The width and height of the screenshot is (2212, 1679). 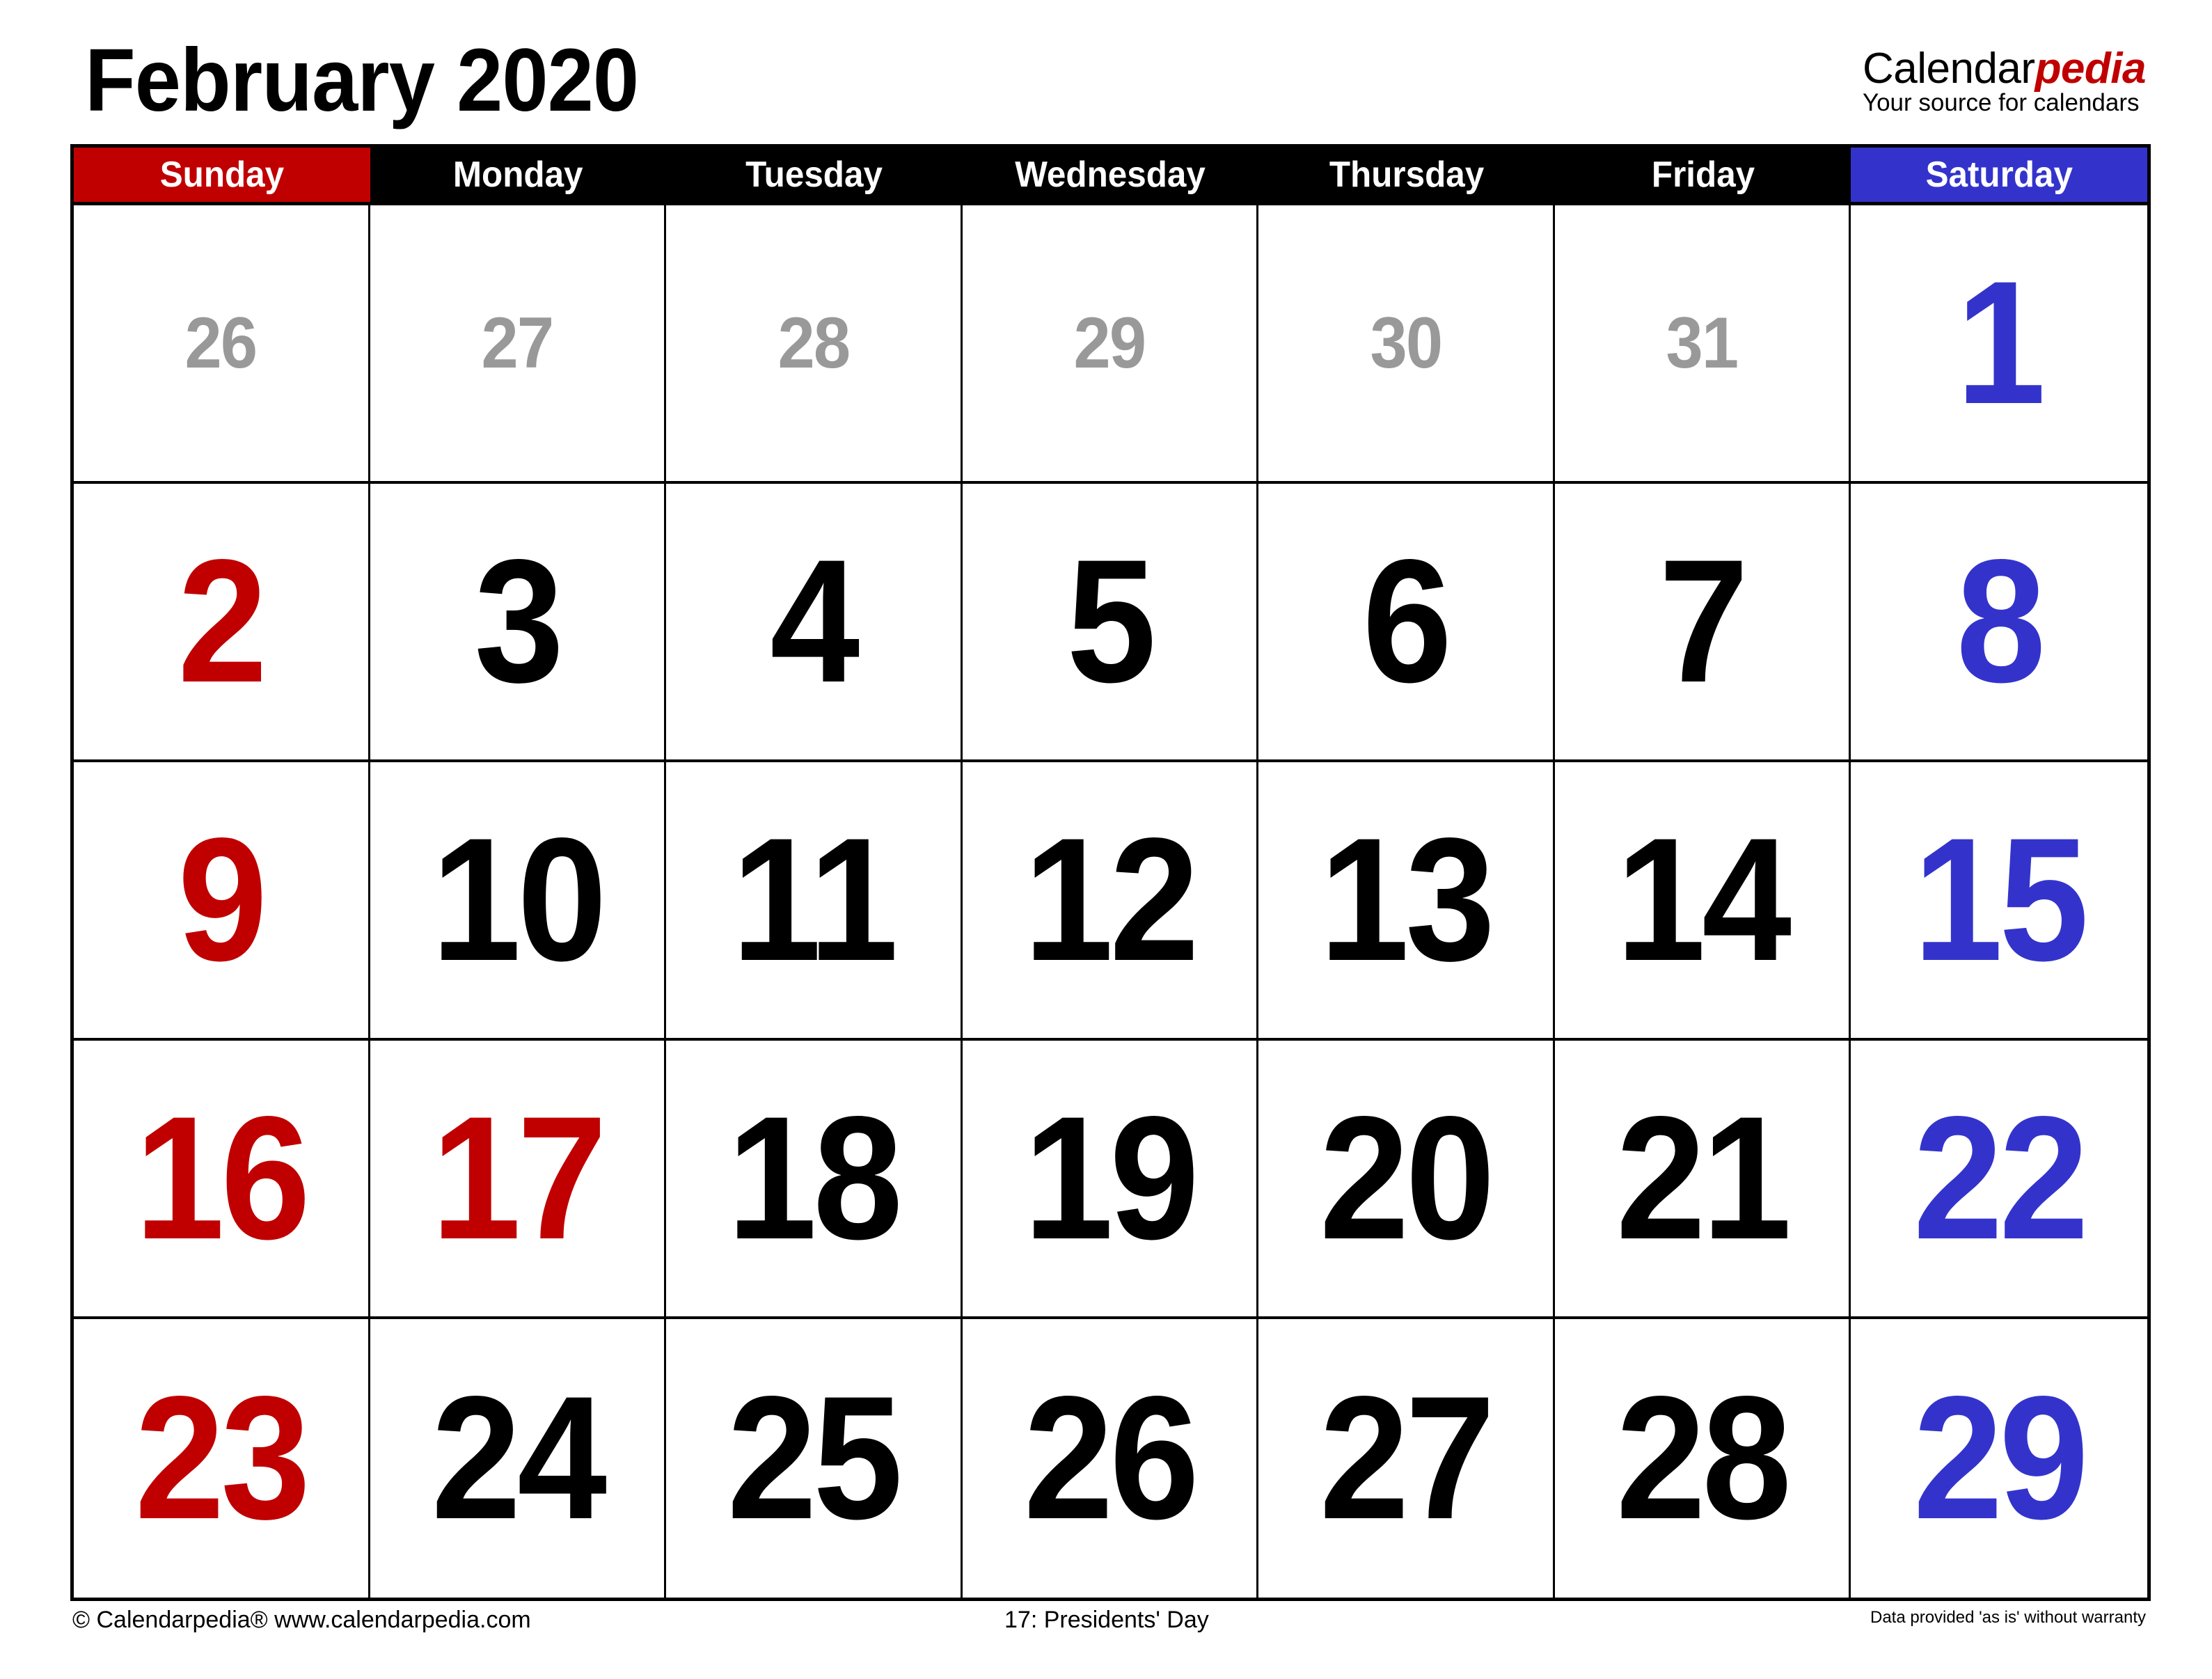 I want to click on day-number: 1, so click(x=2001, y=343).